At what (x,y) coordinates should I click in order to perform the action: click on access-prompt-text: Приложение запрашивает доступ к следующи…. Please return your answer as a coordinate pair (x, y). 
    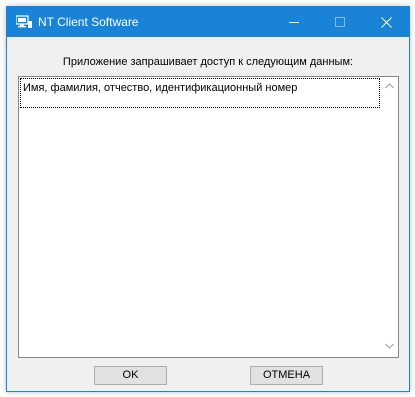
    Looking at the image, I should click on (208, 62).